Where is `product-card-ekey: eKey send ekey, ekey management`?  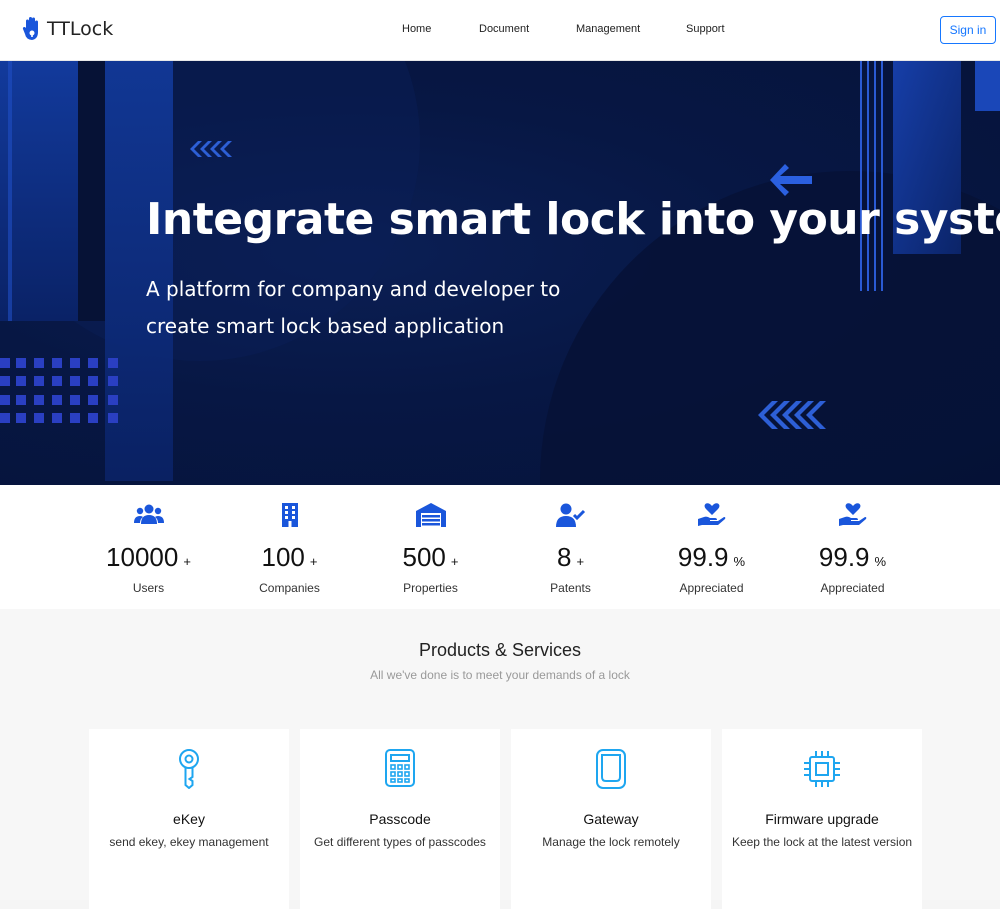 product-card-ekey: eKey send ekey, ekey management is located at coordinates (189, 819).